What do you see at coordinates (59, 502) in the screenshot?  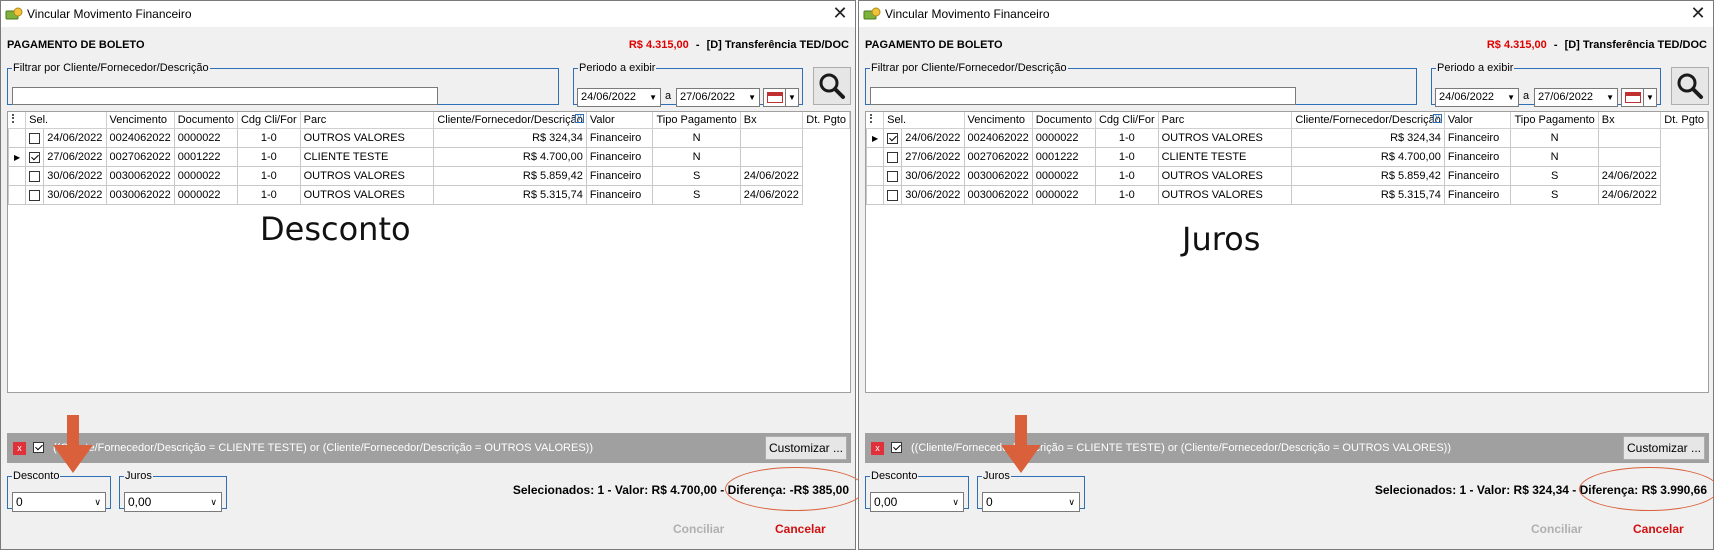 I see `desconto-select: 0 ∨` at bounding box center [59, 502].